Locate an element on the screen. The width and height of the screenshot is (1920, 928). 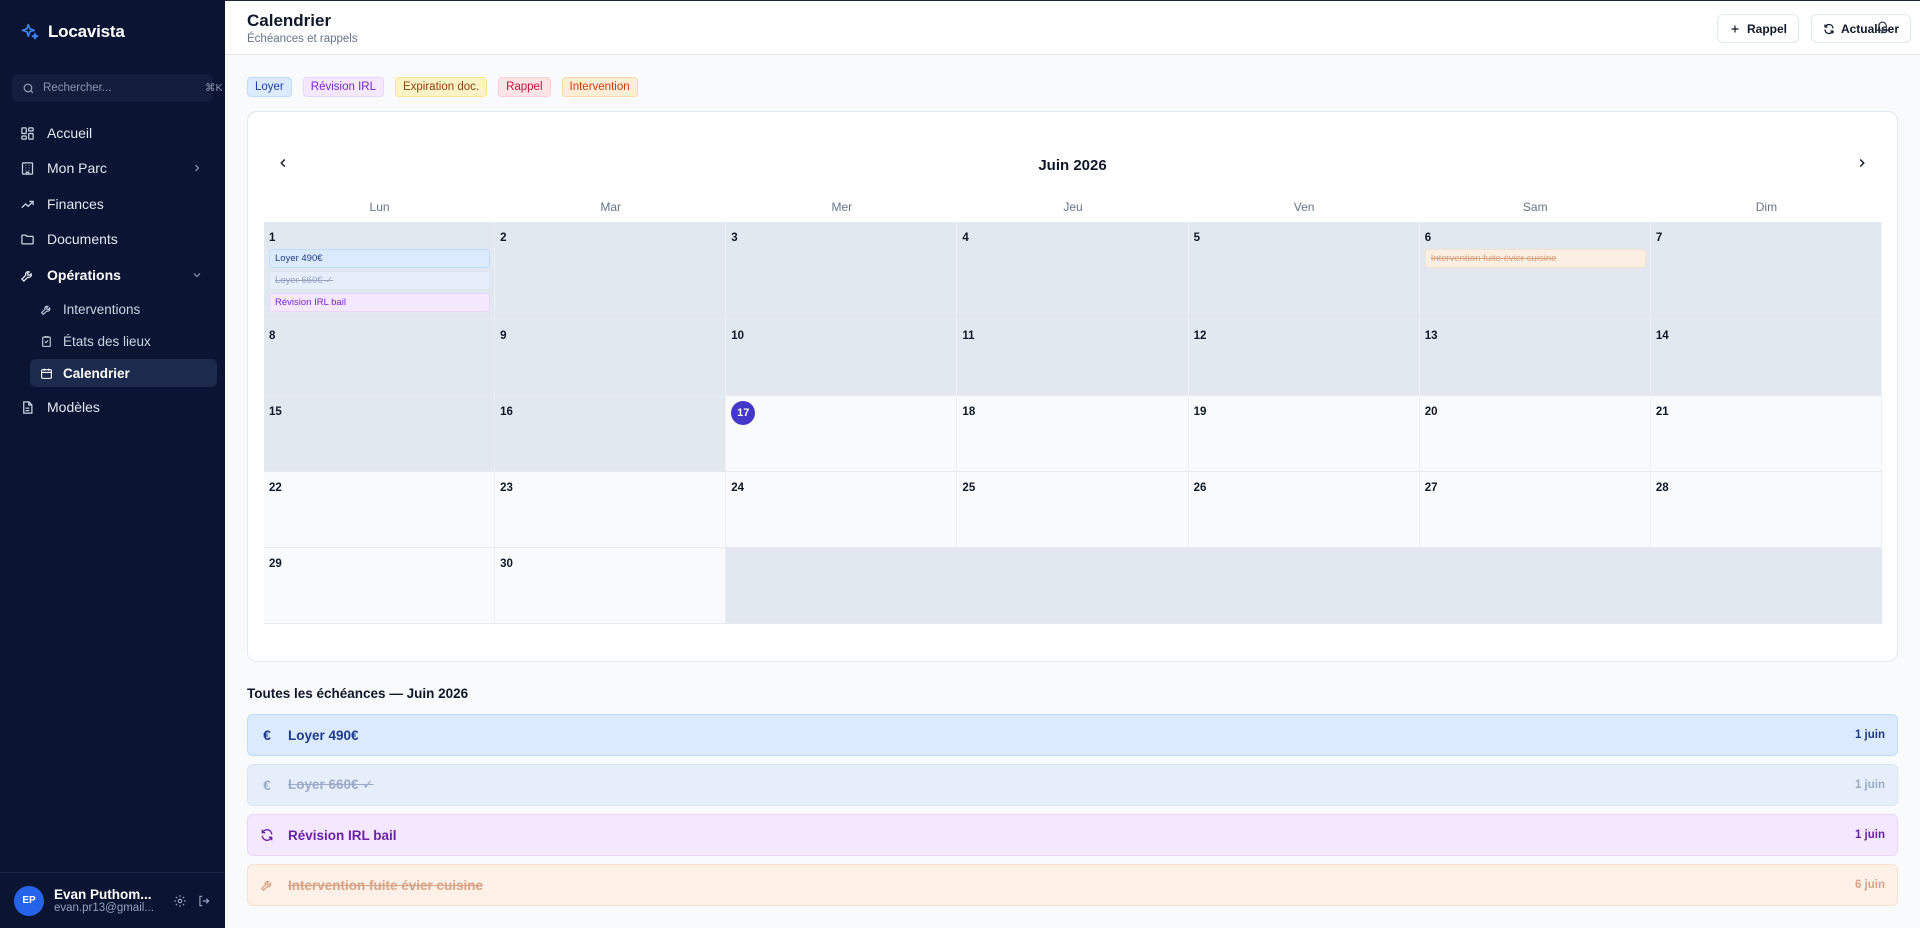
calendar-day-cell: 20 is located at coordinates (1535, 434).